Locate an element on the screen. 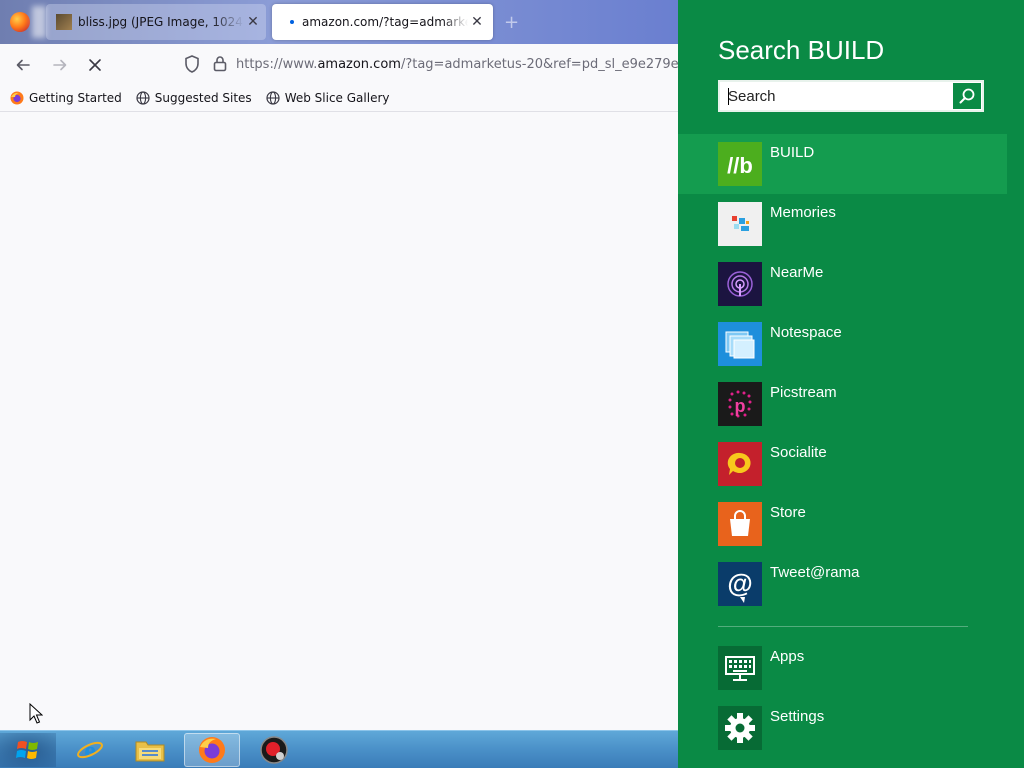  arrow-left-icon is located at coordinates (23, 65).